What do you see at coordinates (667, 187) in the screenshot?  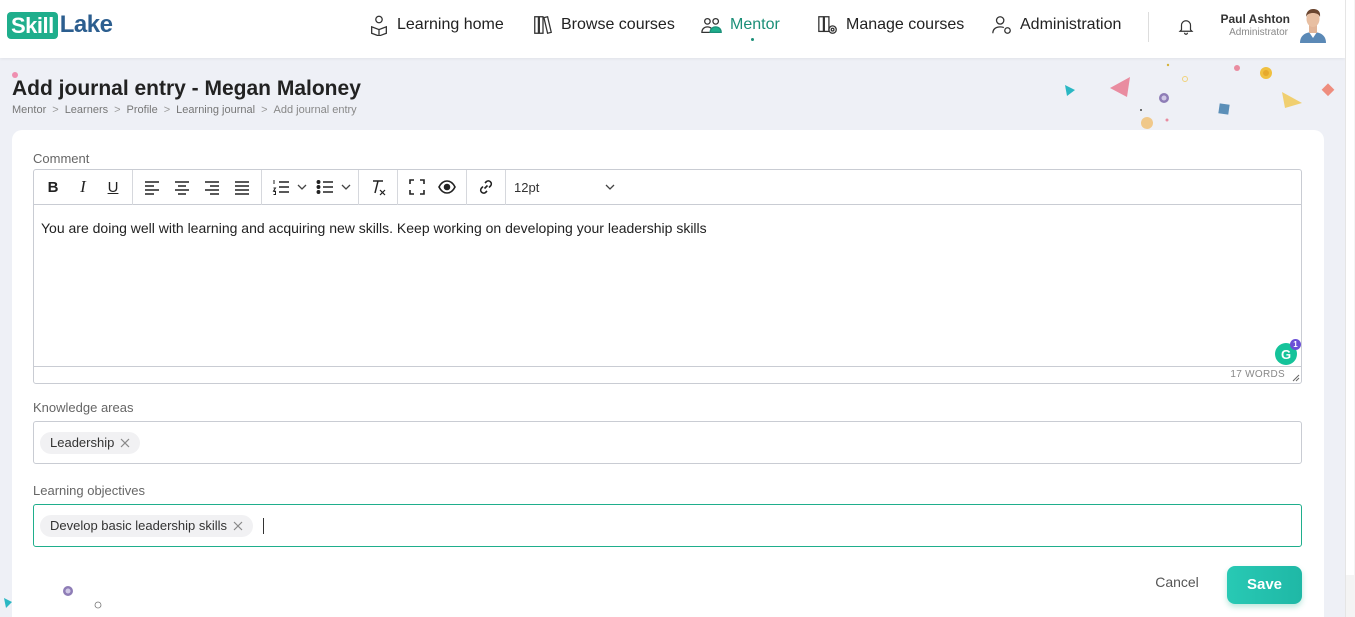 I see `editor-toolbar: B I U 12pt` at bounding box center [667, 187].